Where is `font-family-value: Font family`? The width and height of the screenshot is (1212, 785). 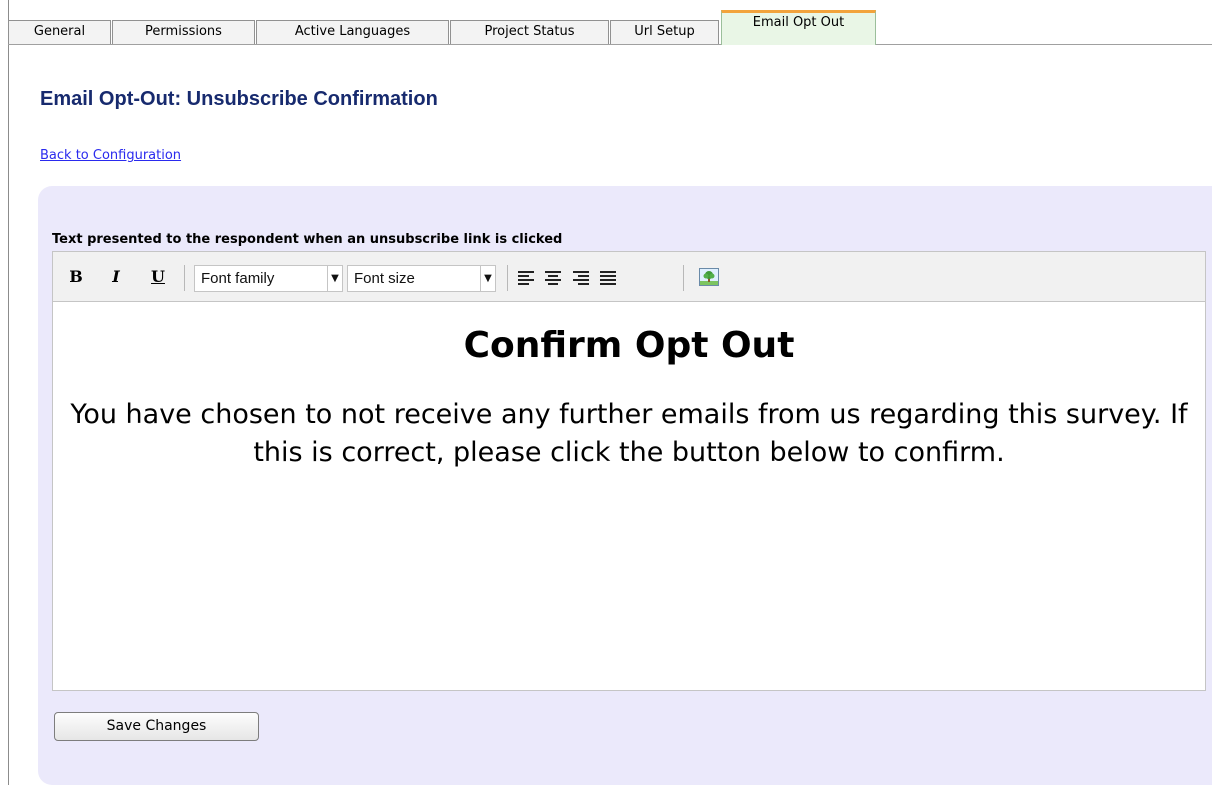 font-family-value: Font family is located at coordinates (238, 278).